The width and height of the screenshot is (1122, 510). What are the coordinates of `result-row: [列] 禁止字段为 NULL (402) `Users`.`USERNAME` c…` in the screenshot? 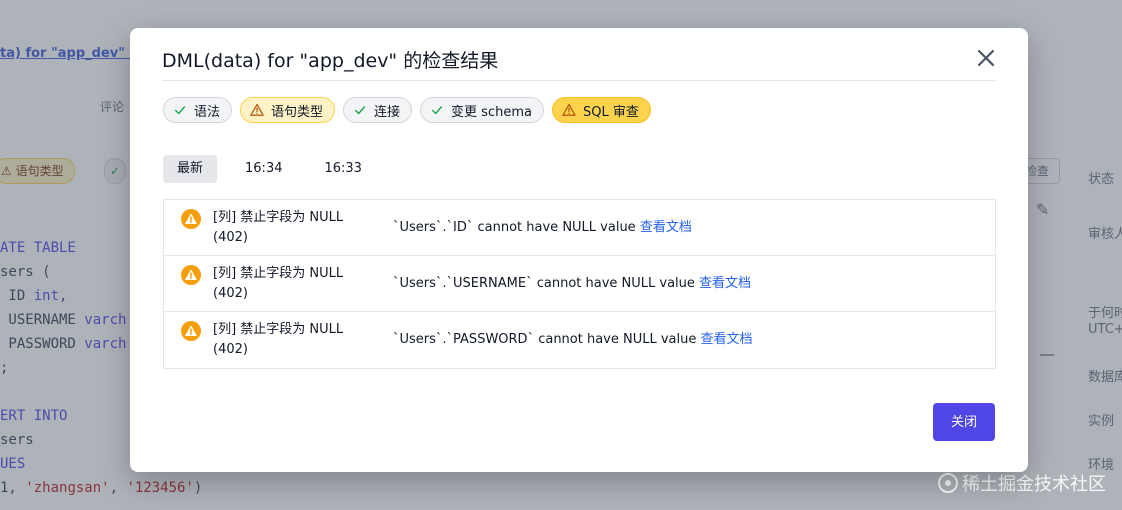 It's located at (579, 284).